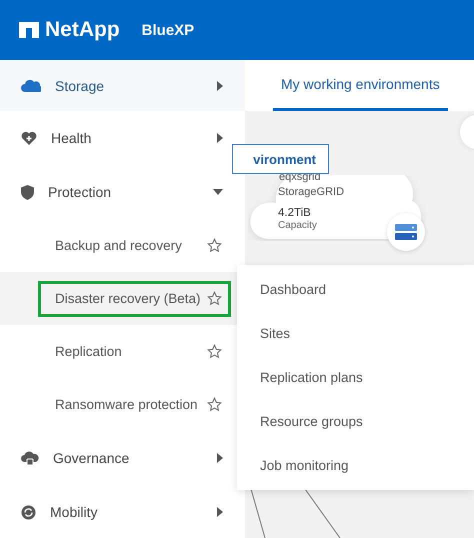 This screenshot has height=538, width=474. I want to click on capacity-value: 4.2TiB, so click(294, 213).